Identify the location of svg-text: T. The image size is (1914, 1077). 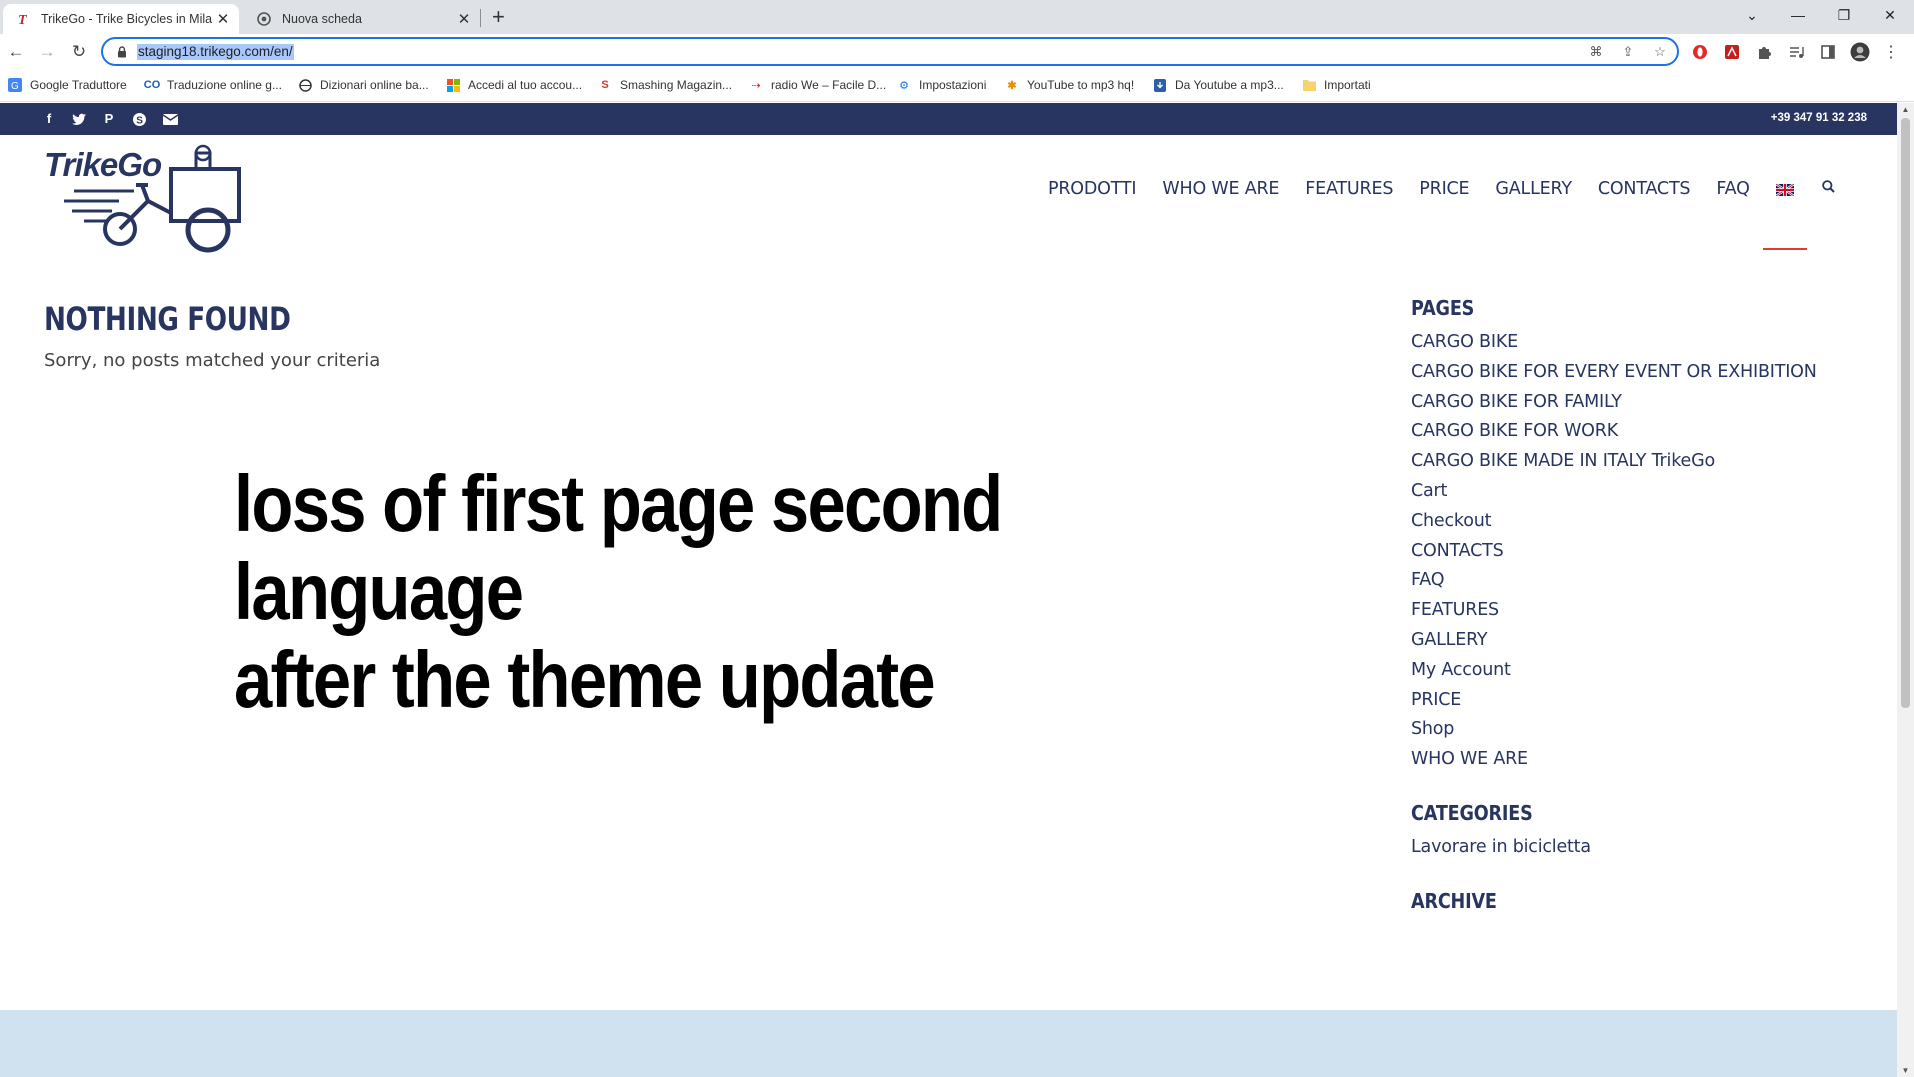
(23, 19).